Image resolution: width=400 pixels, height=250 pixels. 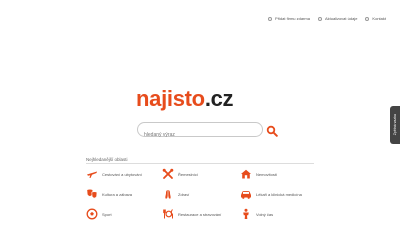 I want to click on section-divider, so click(x=200, y=163).